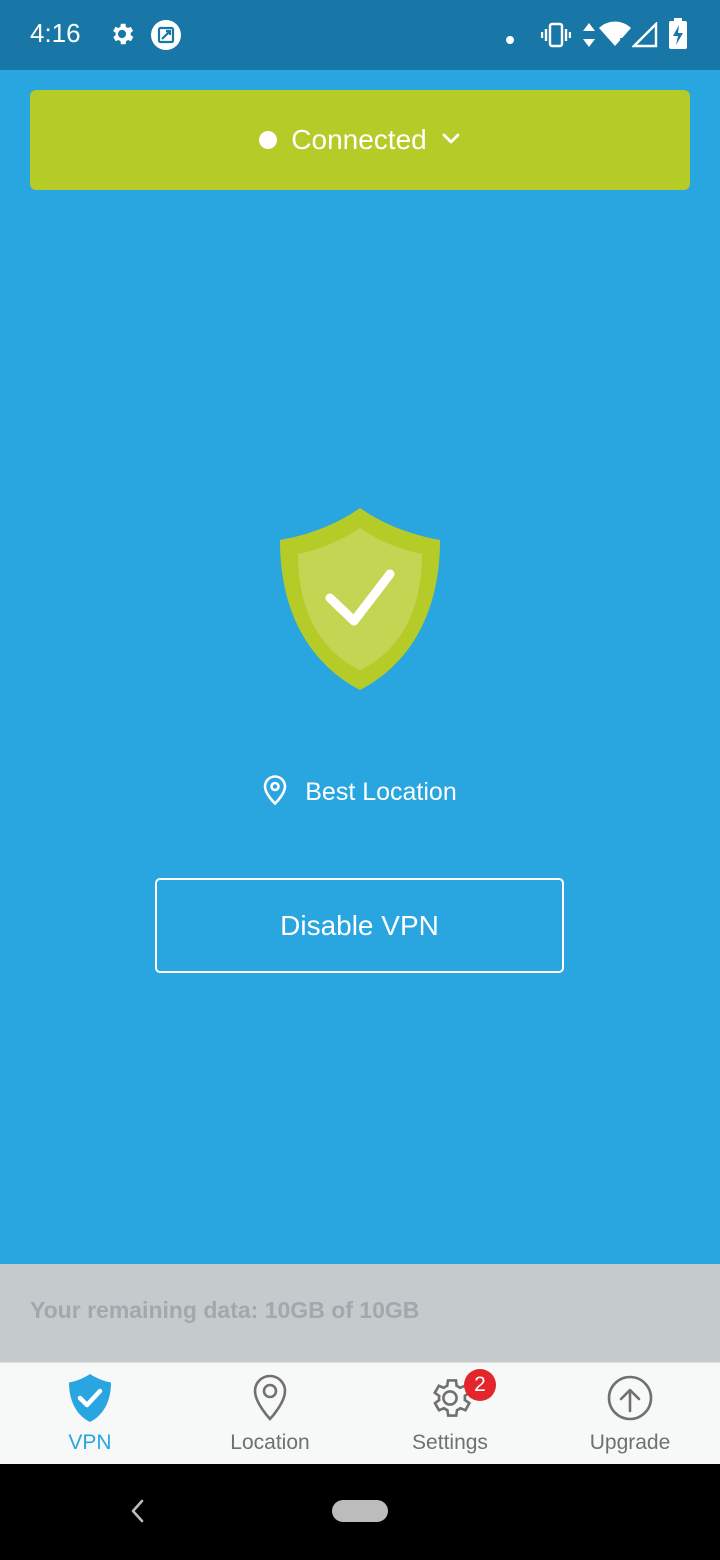 The width and height of the screenshot is (720, 1560). Describe the element at coordinates (268, 140) in the screenshot. I see `status-dot-icon` at that location.